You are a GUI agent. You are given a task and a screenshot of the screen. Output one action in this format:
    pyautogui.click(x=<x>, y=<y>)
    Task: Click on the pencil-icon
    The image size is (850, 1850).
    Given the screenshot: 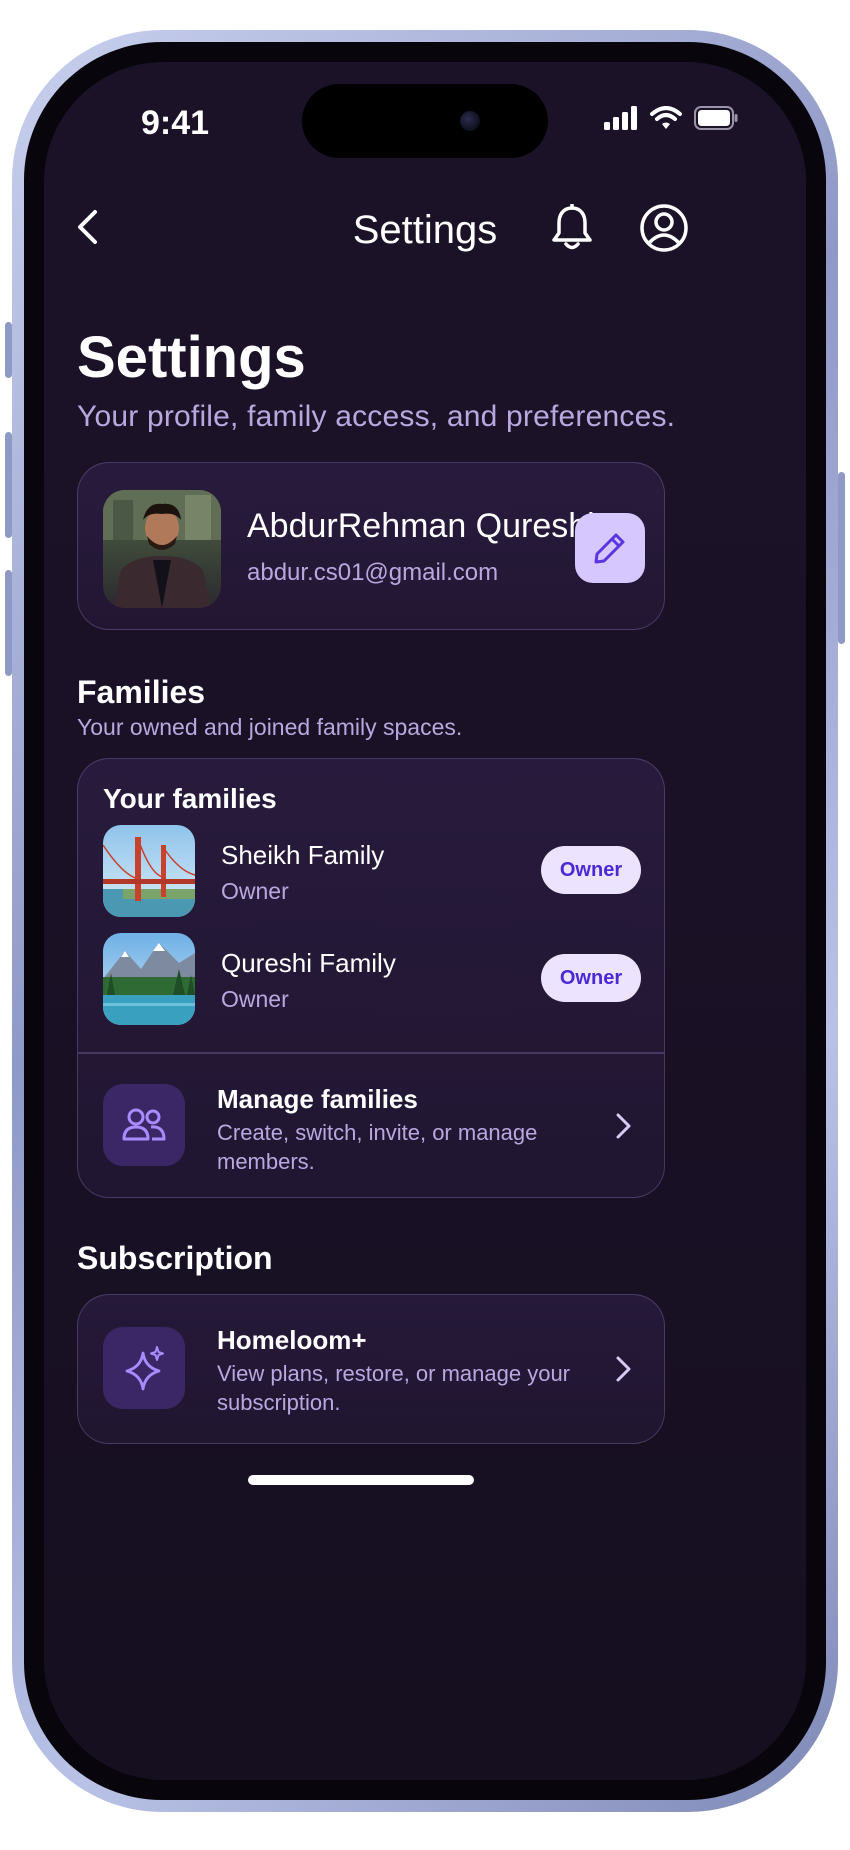 What is the action you would take?
    pyautogui.click(x=609, y=548)
    